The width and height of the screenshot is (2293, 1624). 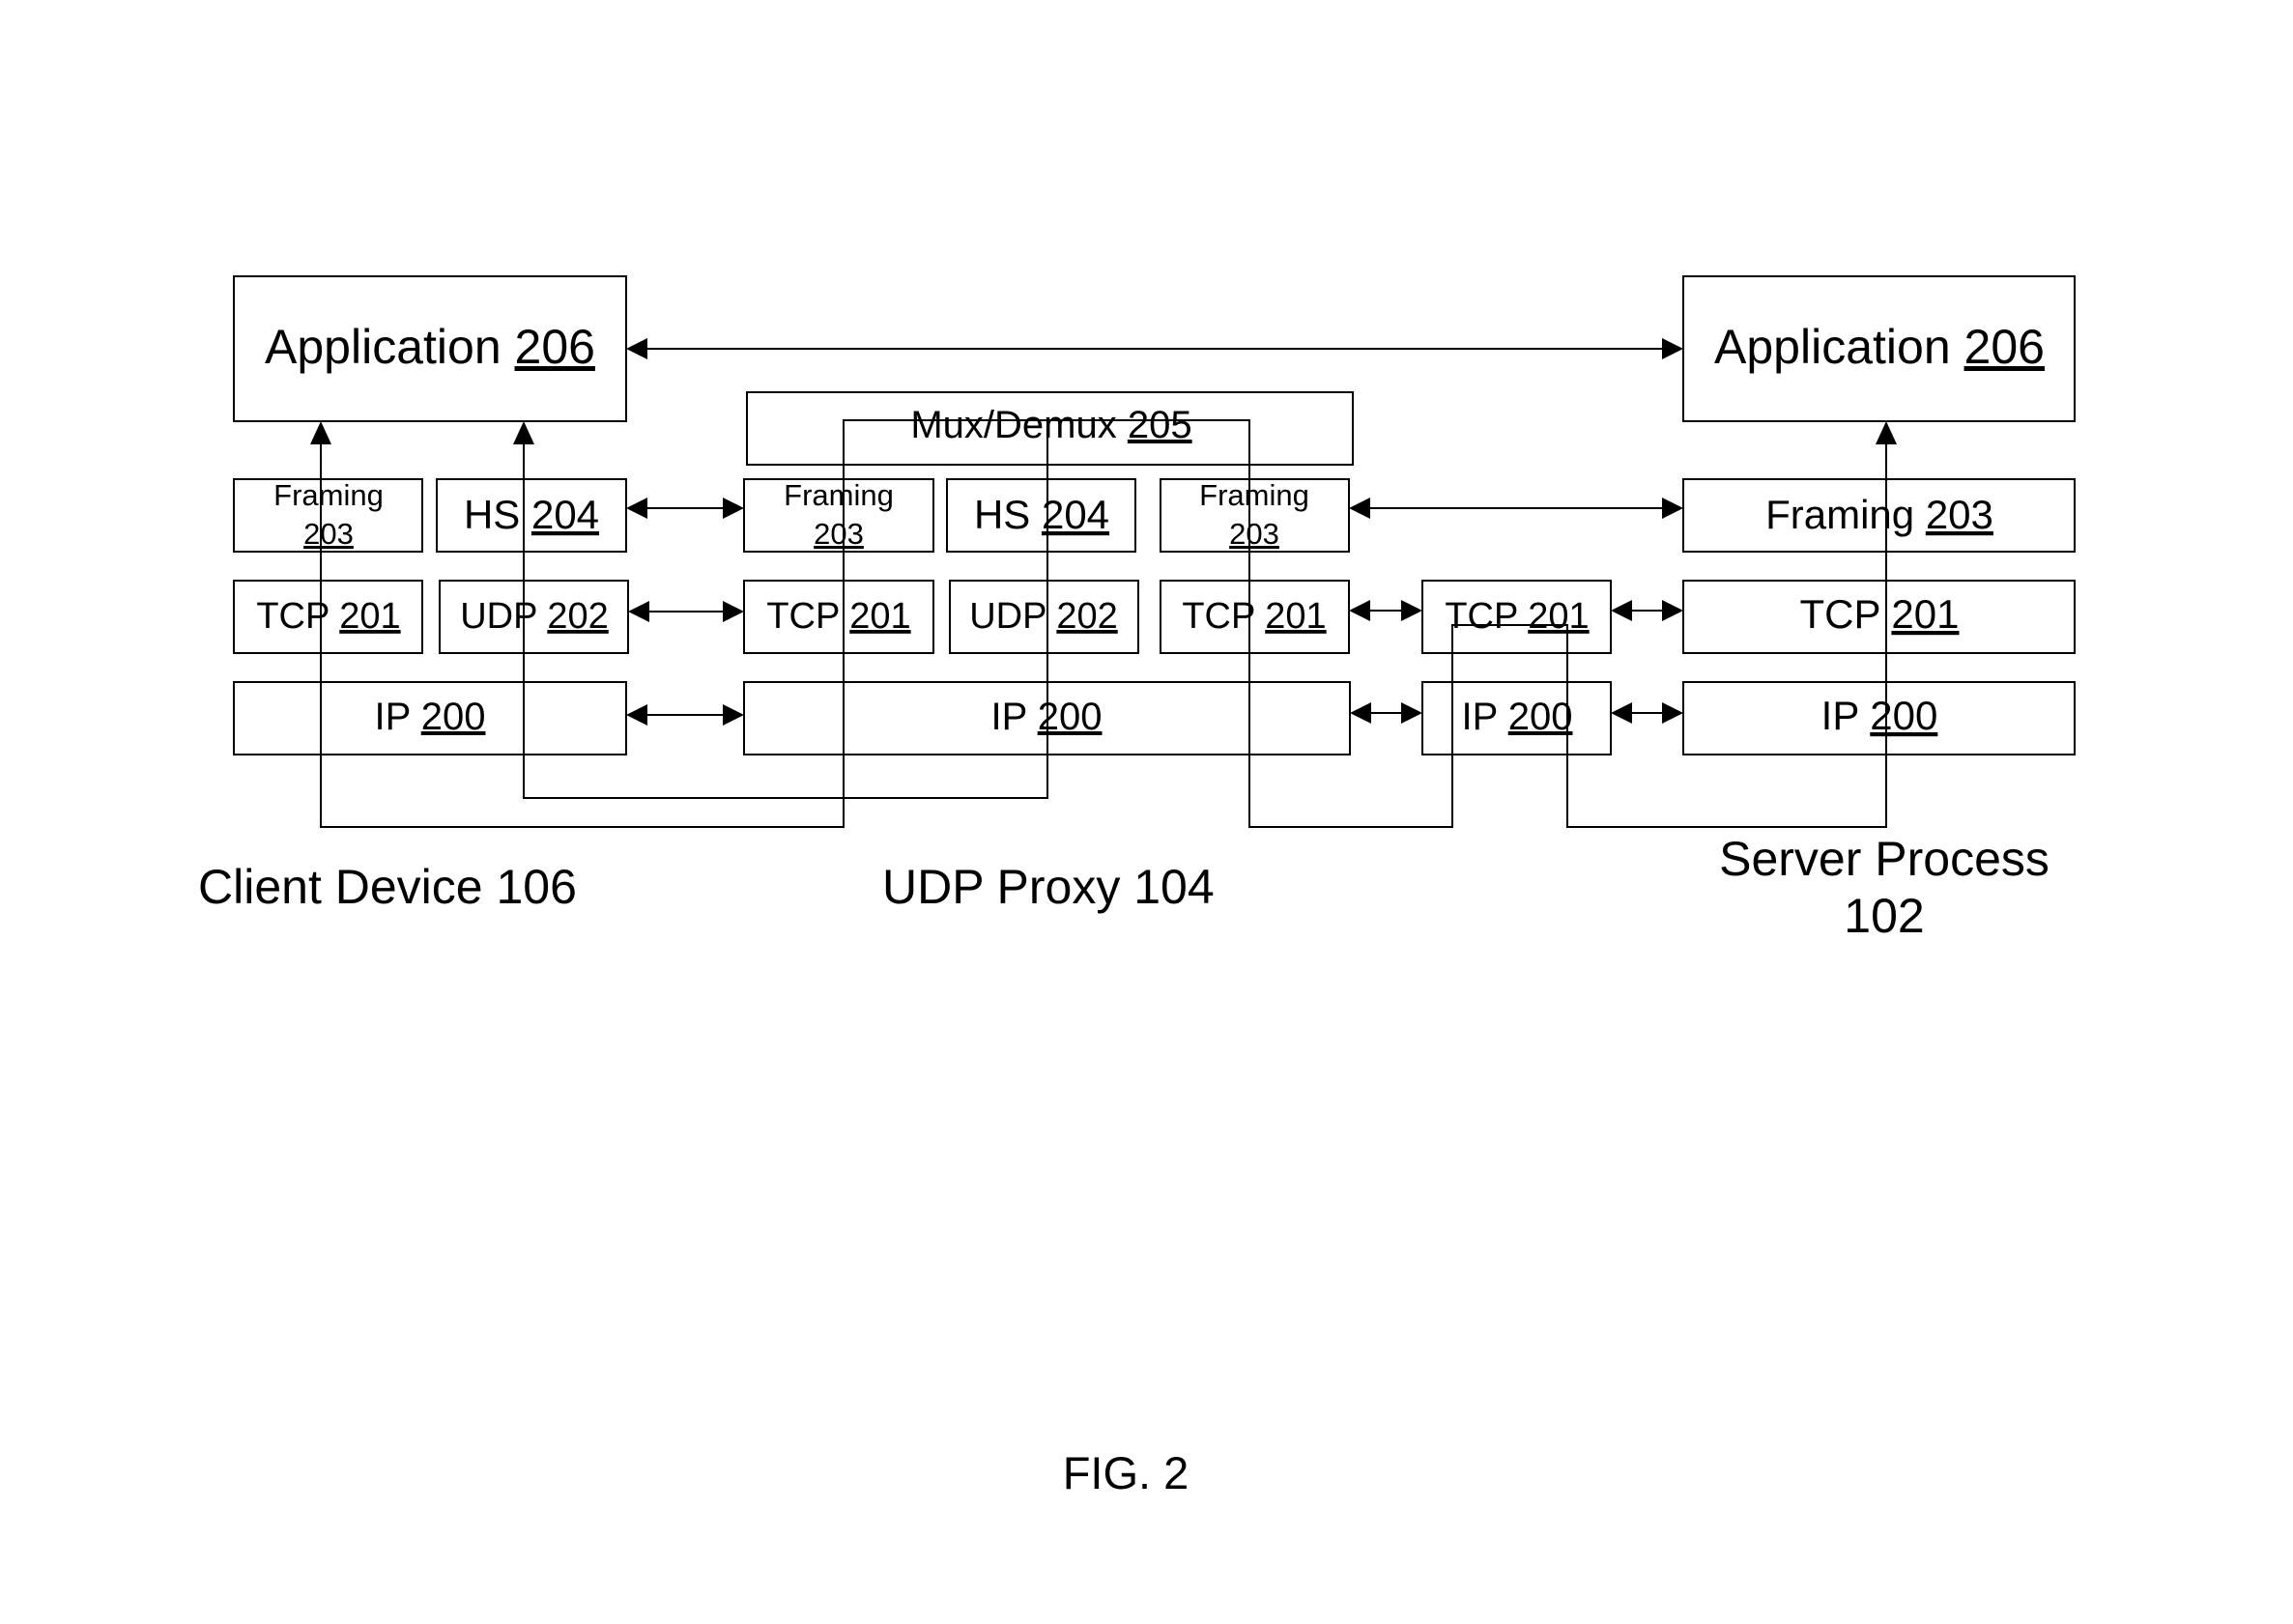 I want to click on ip-client-proxy-connector-right-arrow-icon, so click(x=733, y=715).